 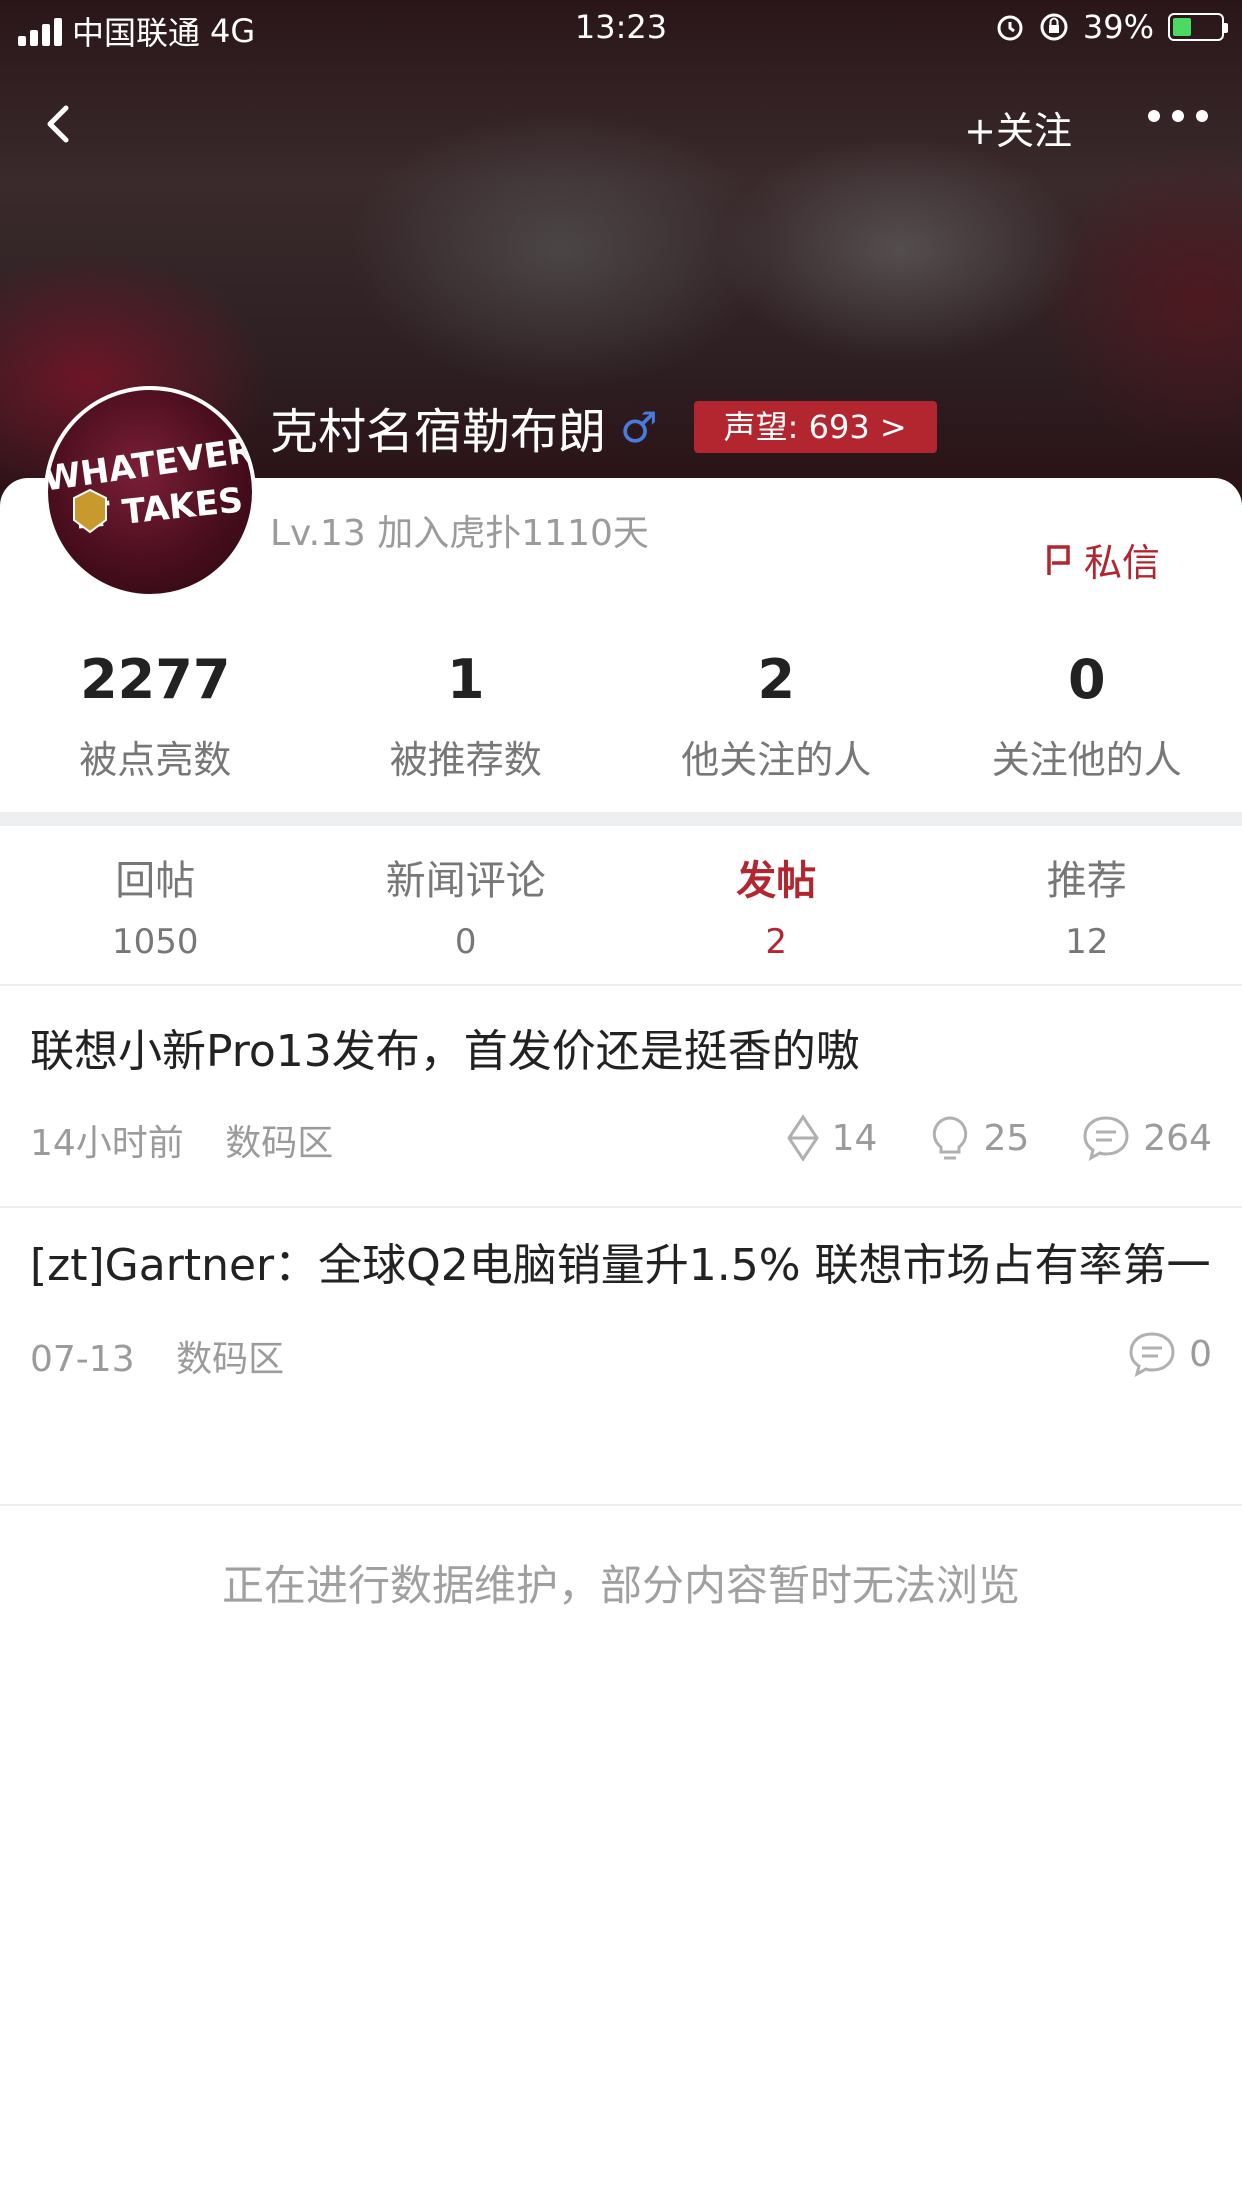 What do you see at coordinates (621, 1139) in the screenshot?
I see `post-meta: 14小时前 数码区 14 25 264` at bounding box center [621, 1139].